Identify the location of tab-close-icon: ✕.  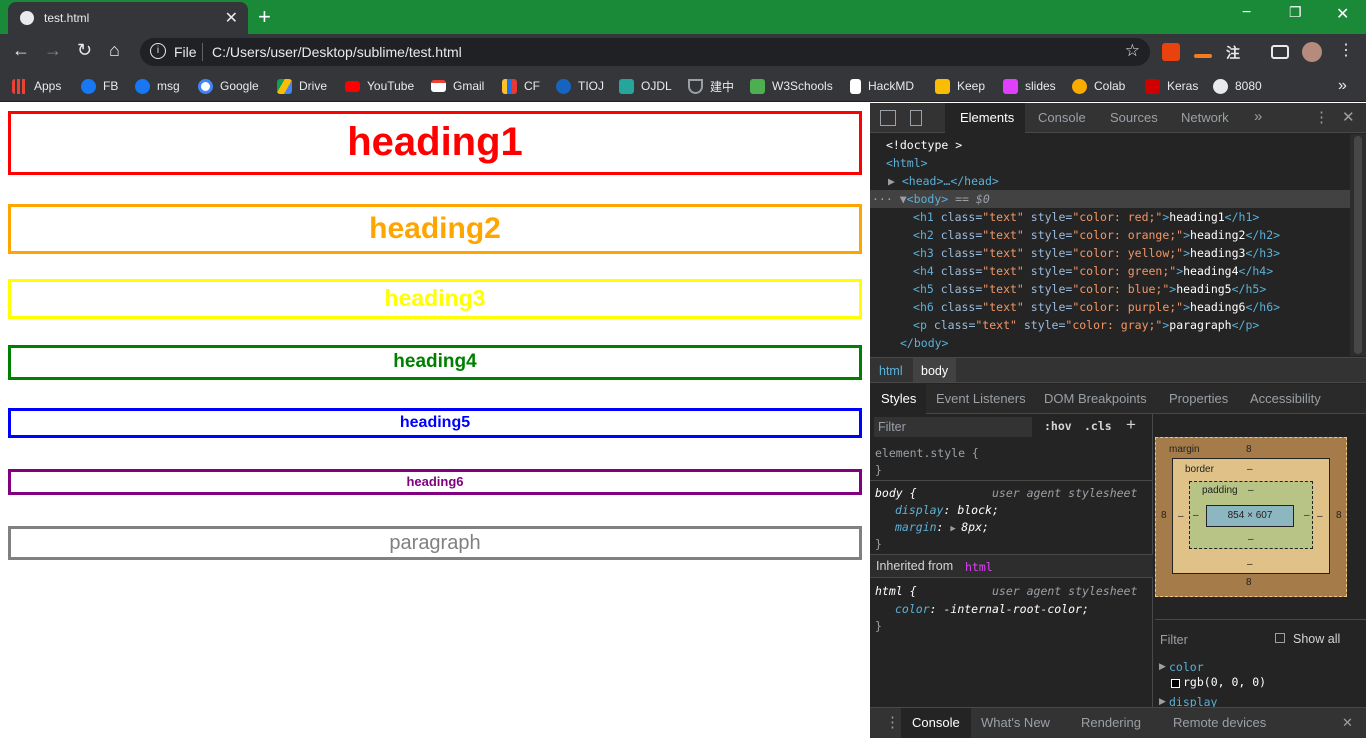
(231, 18).